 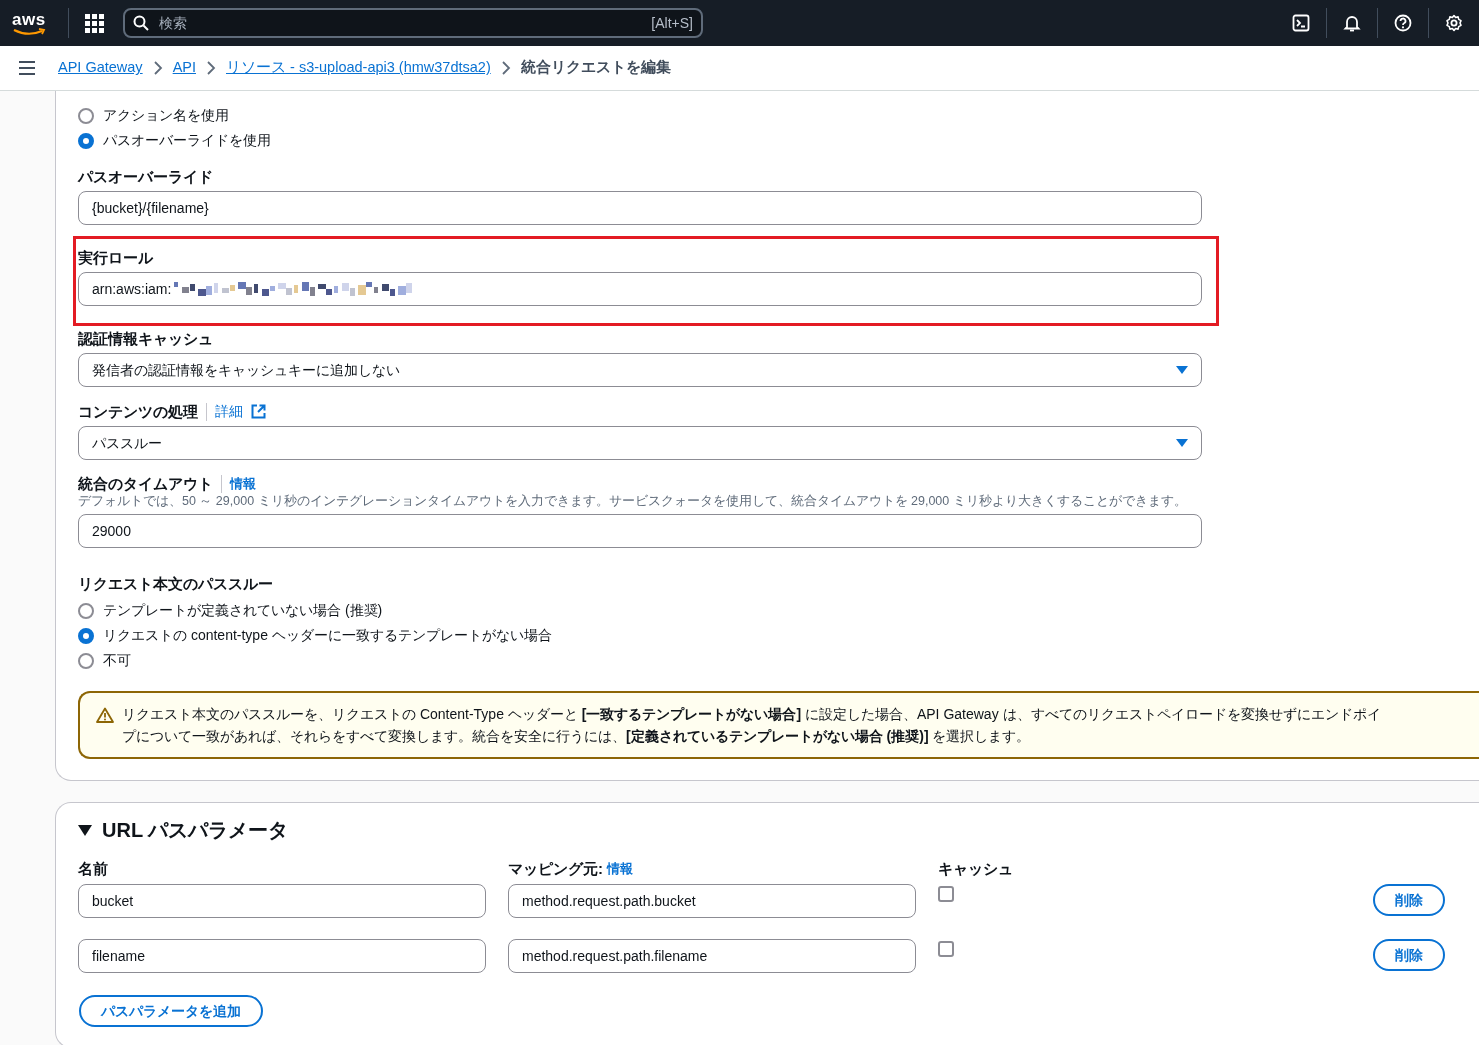 I want to click on terminal-icon, so click(x=1301, y=23).